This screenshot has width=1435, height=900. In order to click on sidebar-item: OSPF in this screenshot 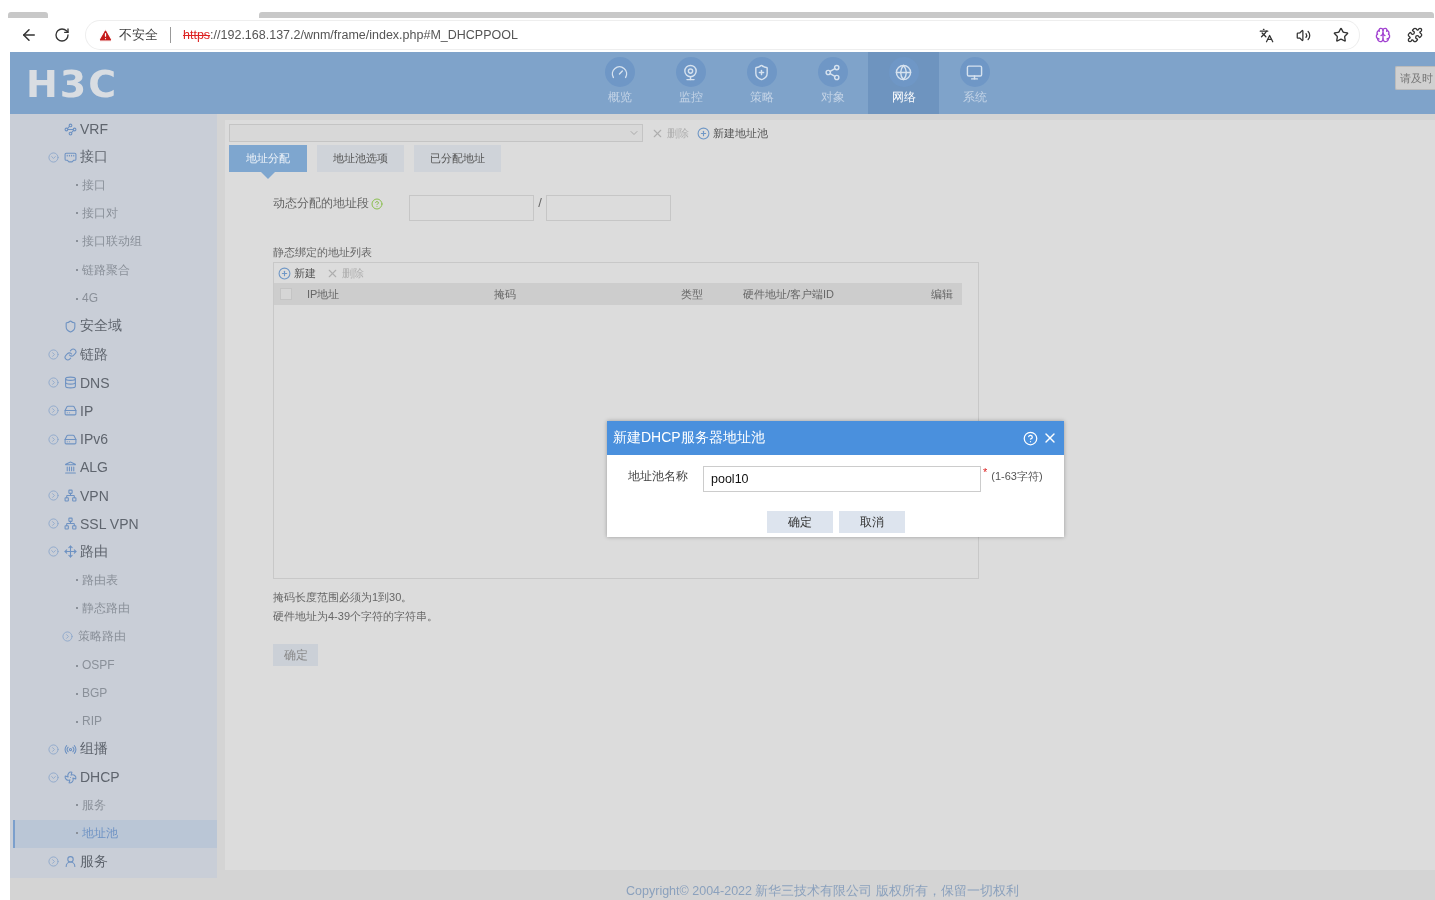, I will do `click(95, 664)`.